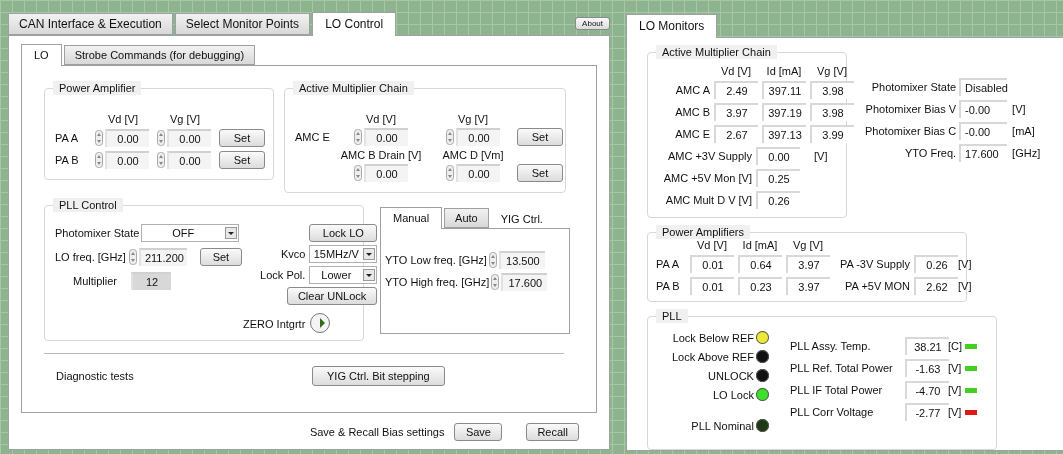 Image resolution: width=1063 pixels, height=454 pixels. I want to click on tab: Select Monitor Points, so click(242, 24).